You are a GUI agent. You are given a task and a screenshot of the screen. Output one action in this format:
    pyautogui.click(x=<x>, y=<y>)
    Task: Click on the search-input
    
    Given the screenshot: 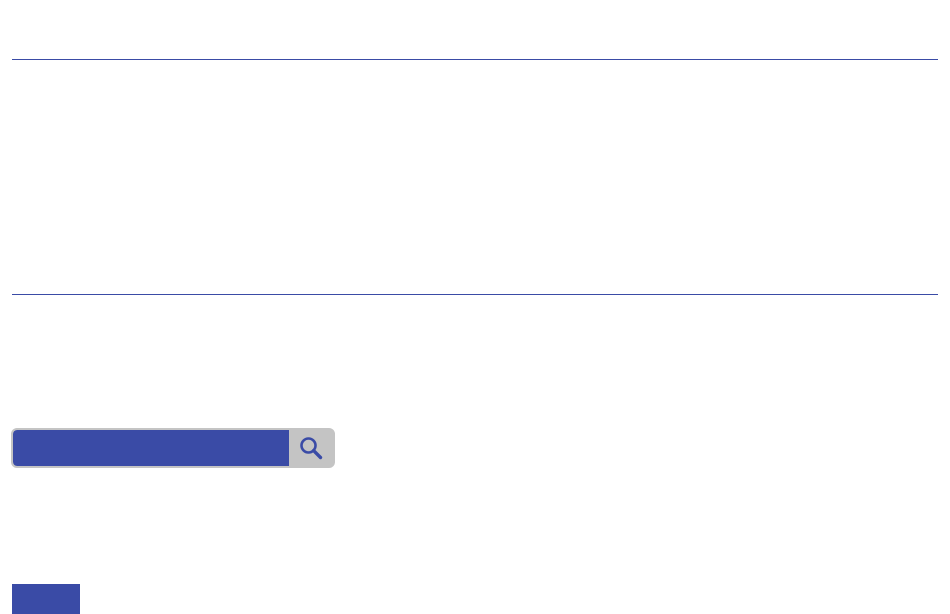 What is the action you would take?
    pyautogui.click(x=151, y=448)
    